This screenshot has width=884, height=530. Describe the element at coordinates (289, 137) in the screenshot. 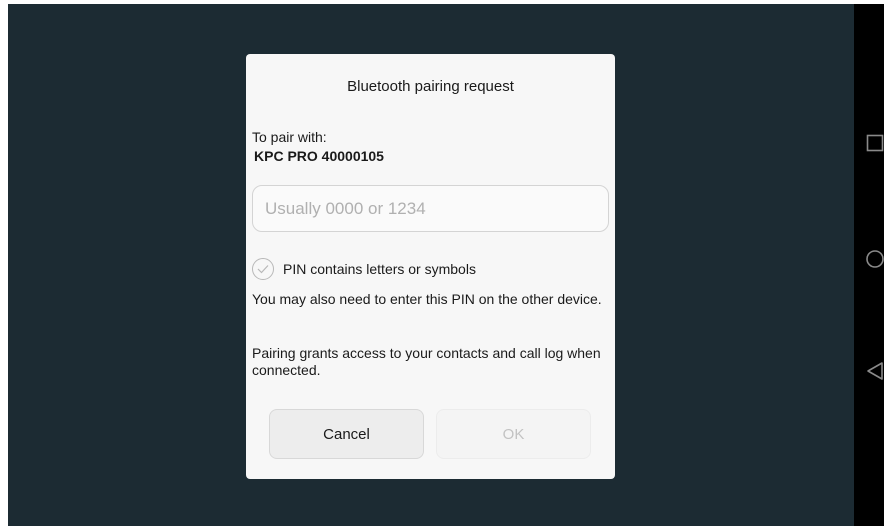

I see `pair-with-label: To pair with:` at that location.